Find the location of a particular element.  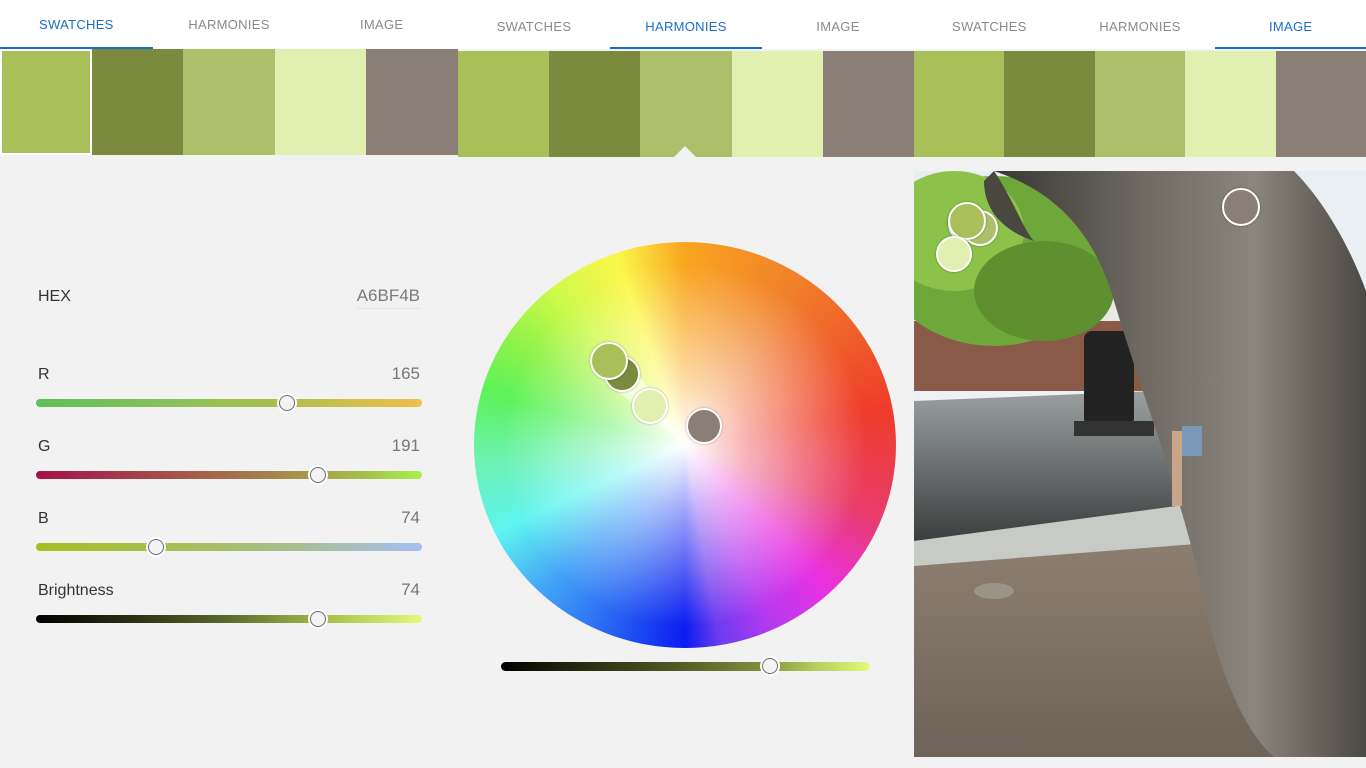

hex-label: HEX is located at coordinates (54, 296).